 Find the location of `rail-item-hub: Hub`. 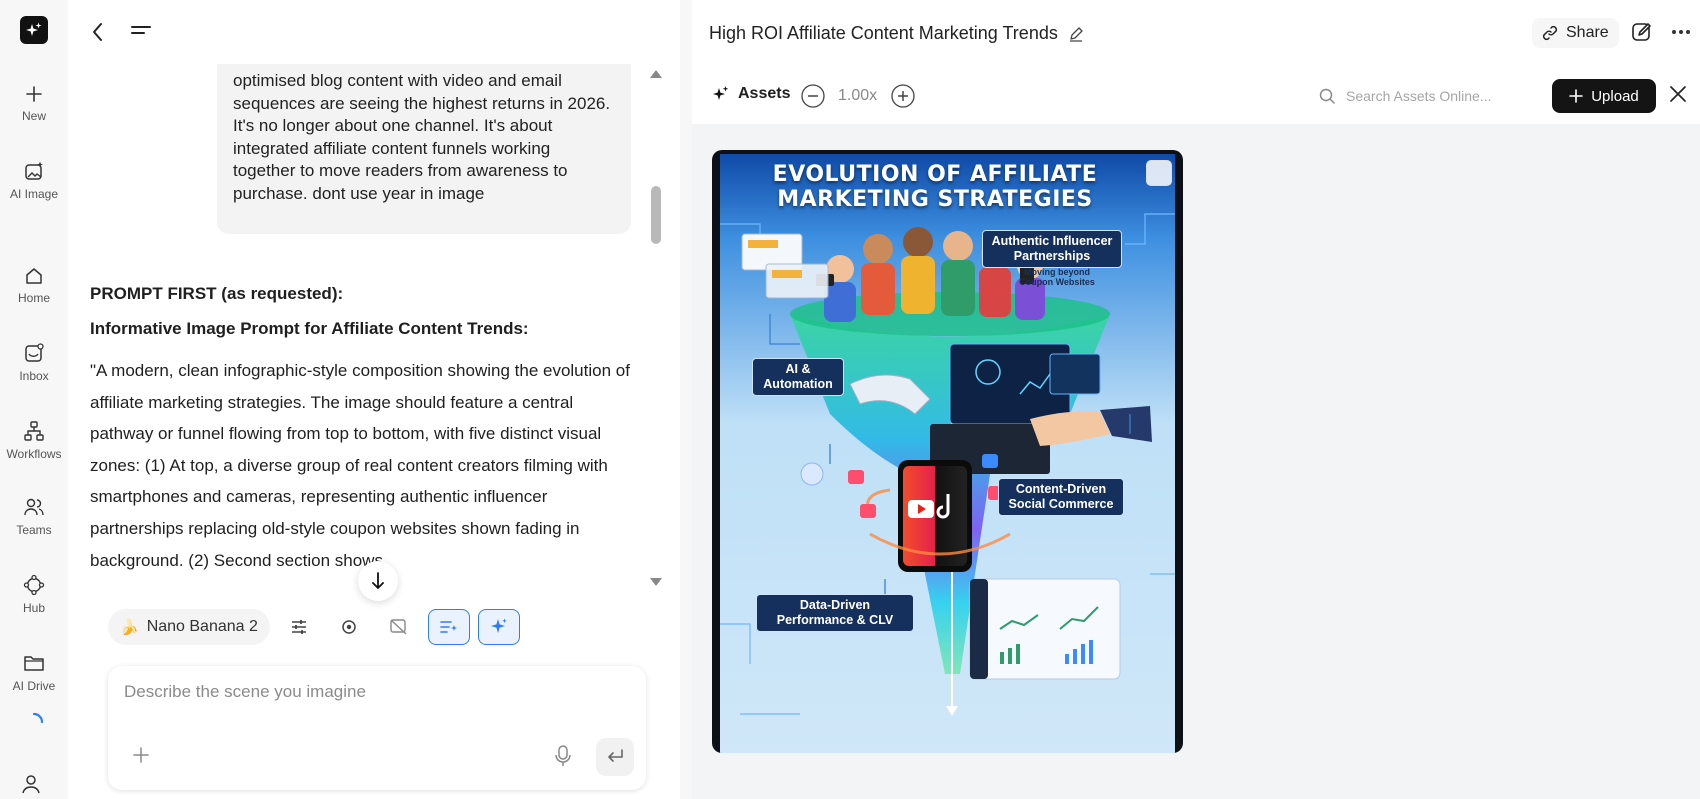

rail-item-hub: Hub is located at coordinates (34, 594).